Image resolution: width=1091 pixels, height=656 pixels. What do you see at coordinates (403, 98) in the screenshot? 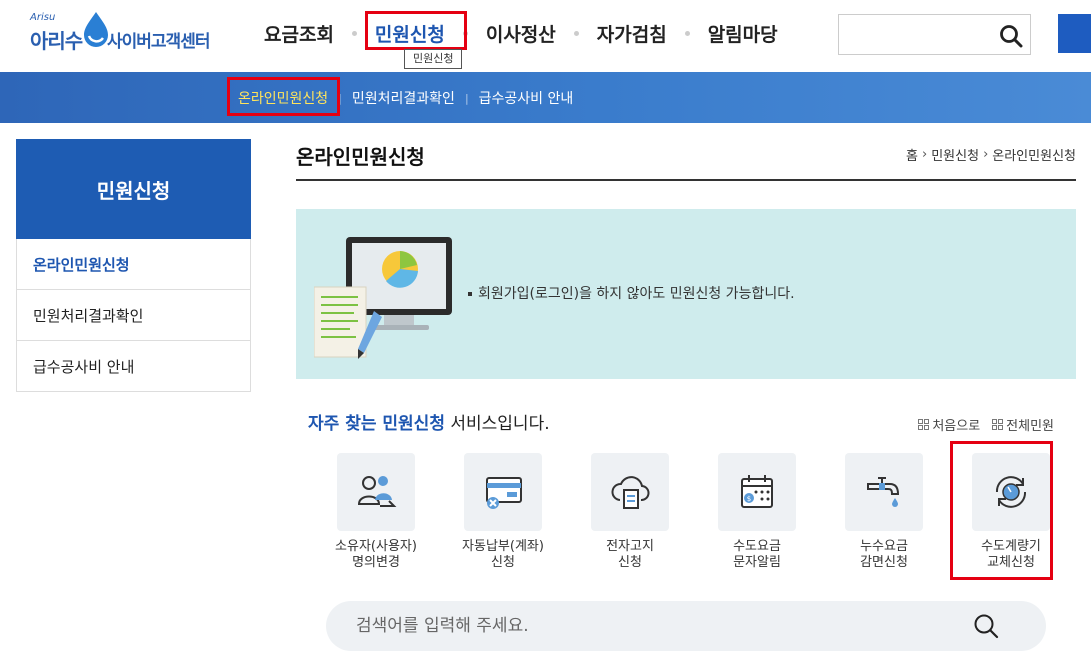
I see `subnav-item-result-check: 민원처리결과확인` at bounding box center [403, 98].